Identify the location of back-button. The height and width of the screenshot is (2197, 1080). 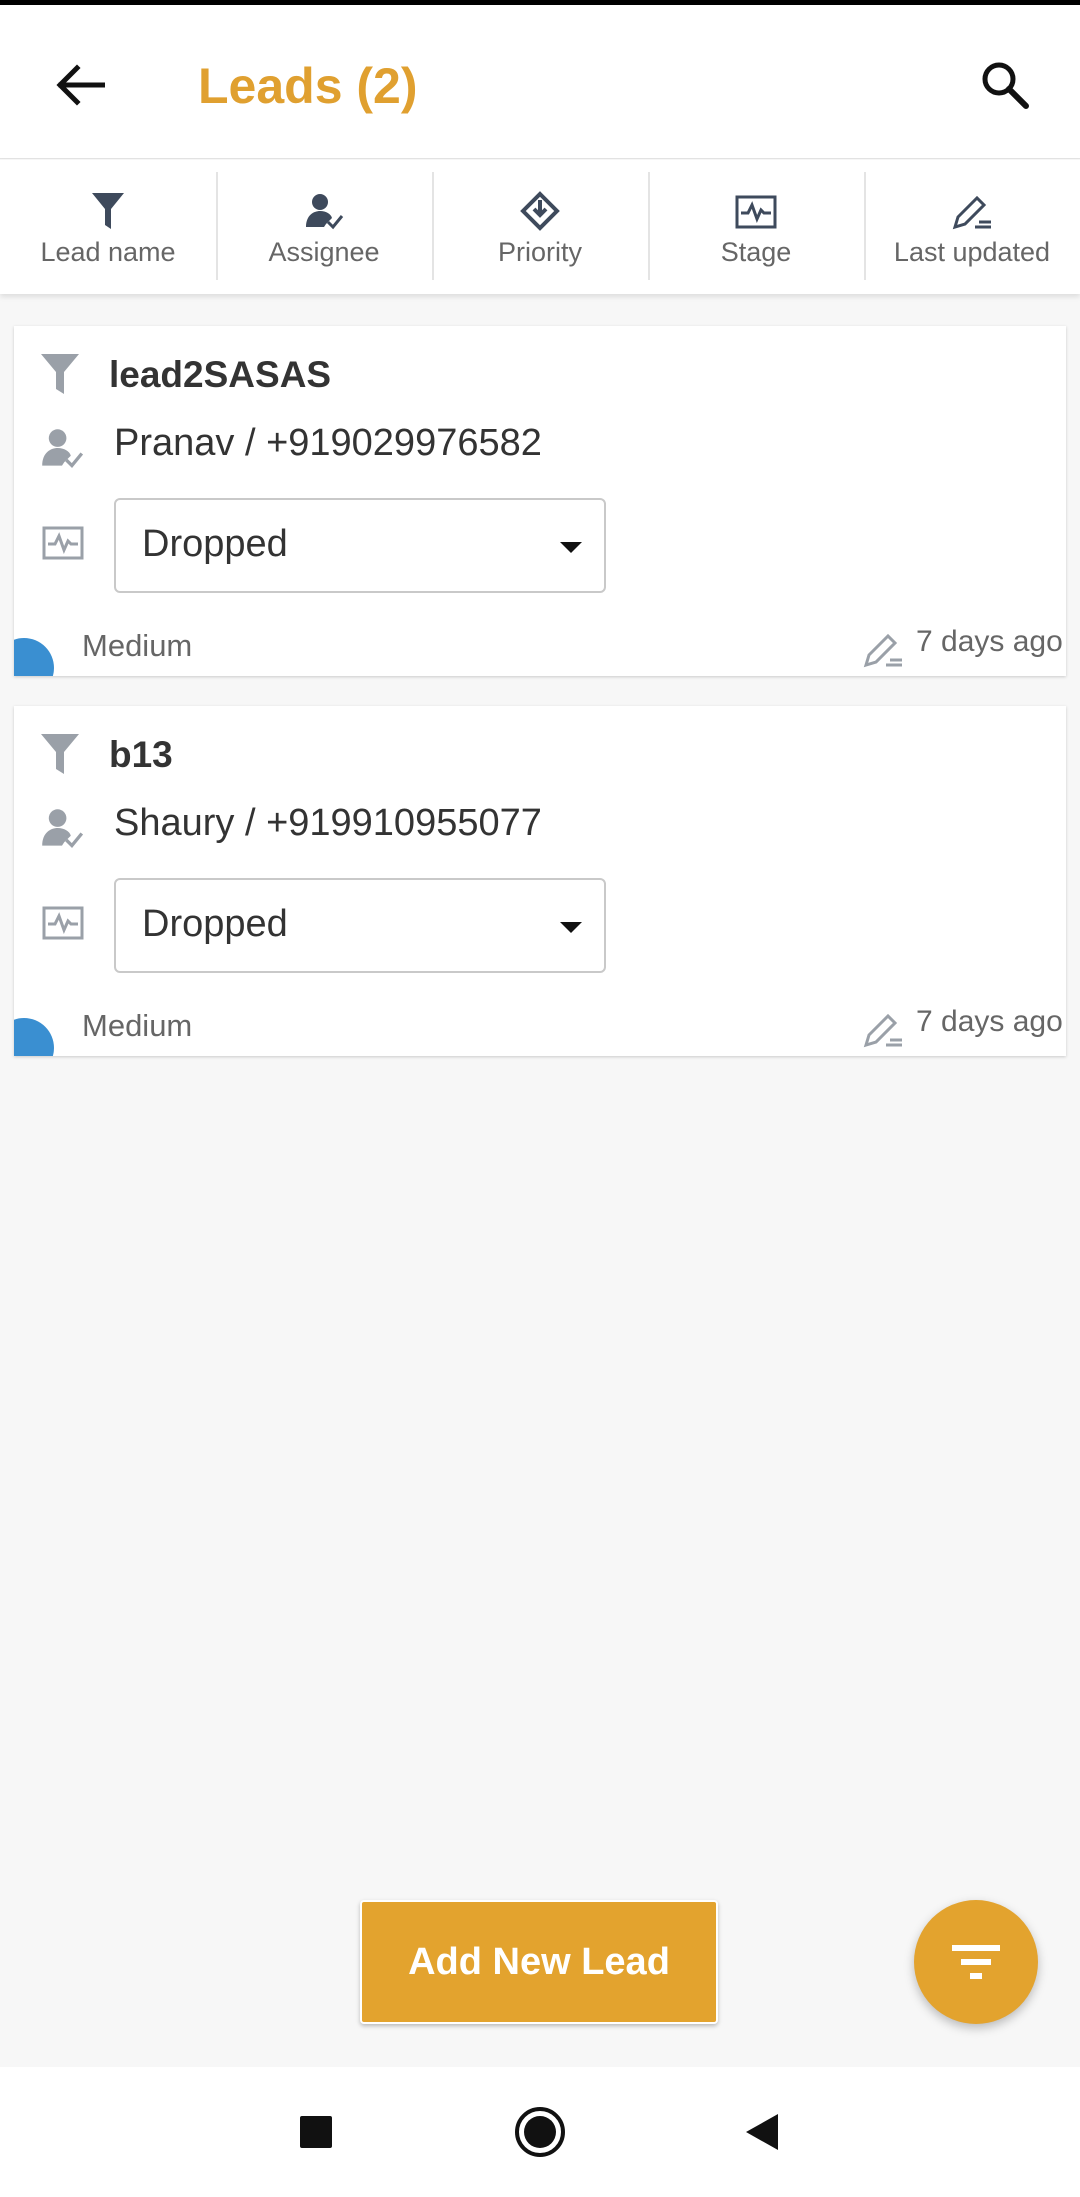
(80, 85).